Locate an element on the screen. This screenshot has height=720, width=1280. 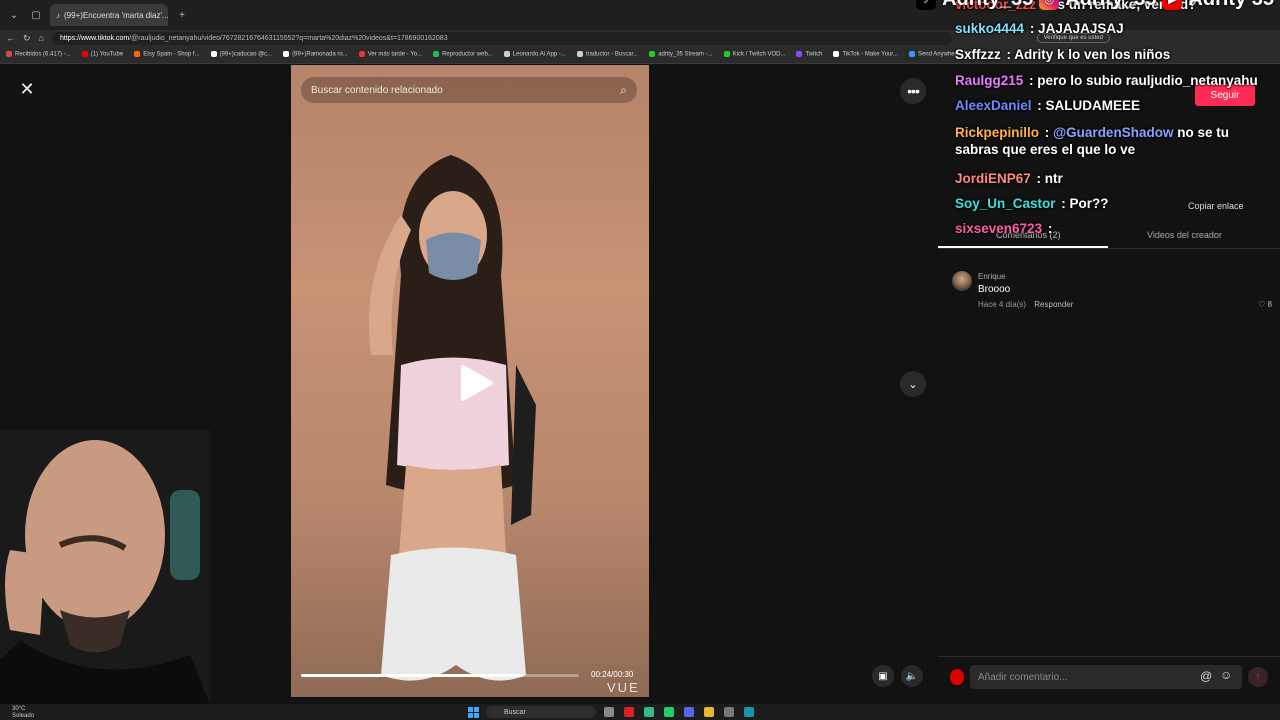
bookmark-item: (1) YouTube is located at coordinates (102, 54).